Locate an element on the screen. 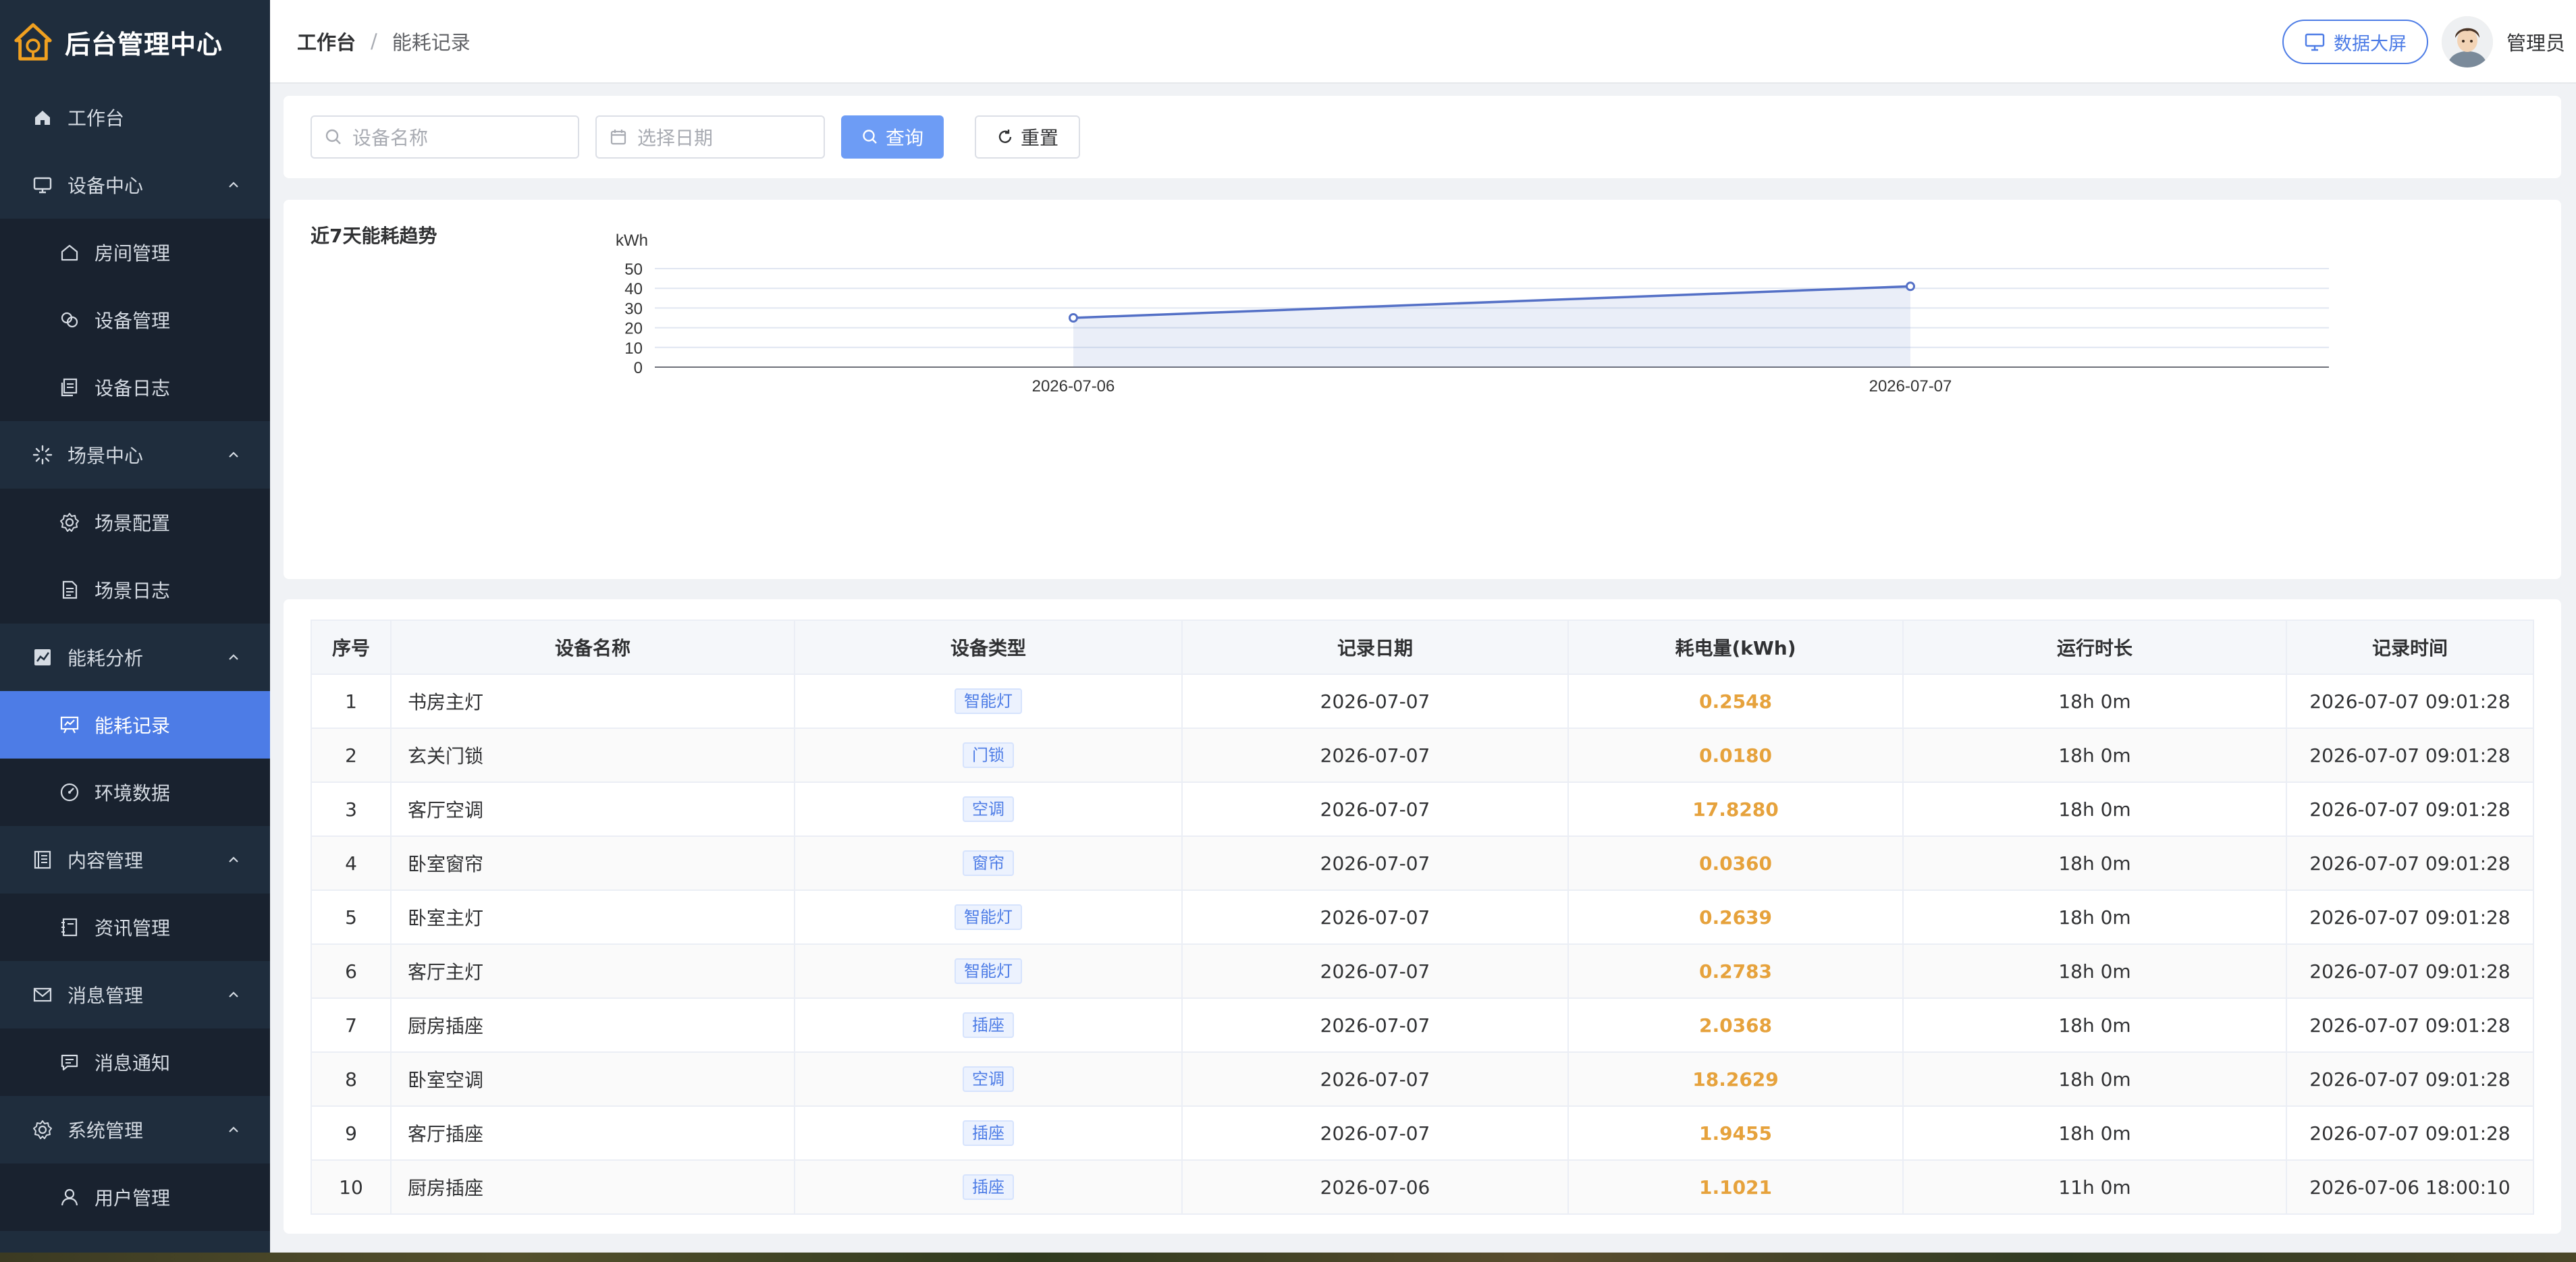 This screenshot has width=2576, height=1262. energy-cell: 0.2783 is located at coordinates (1736, 971).